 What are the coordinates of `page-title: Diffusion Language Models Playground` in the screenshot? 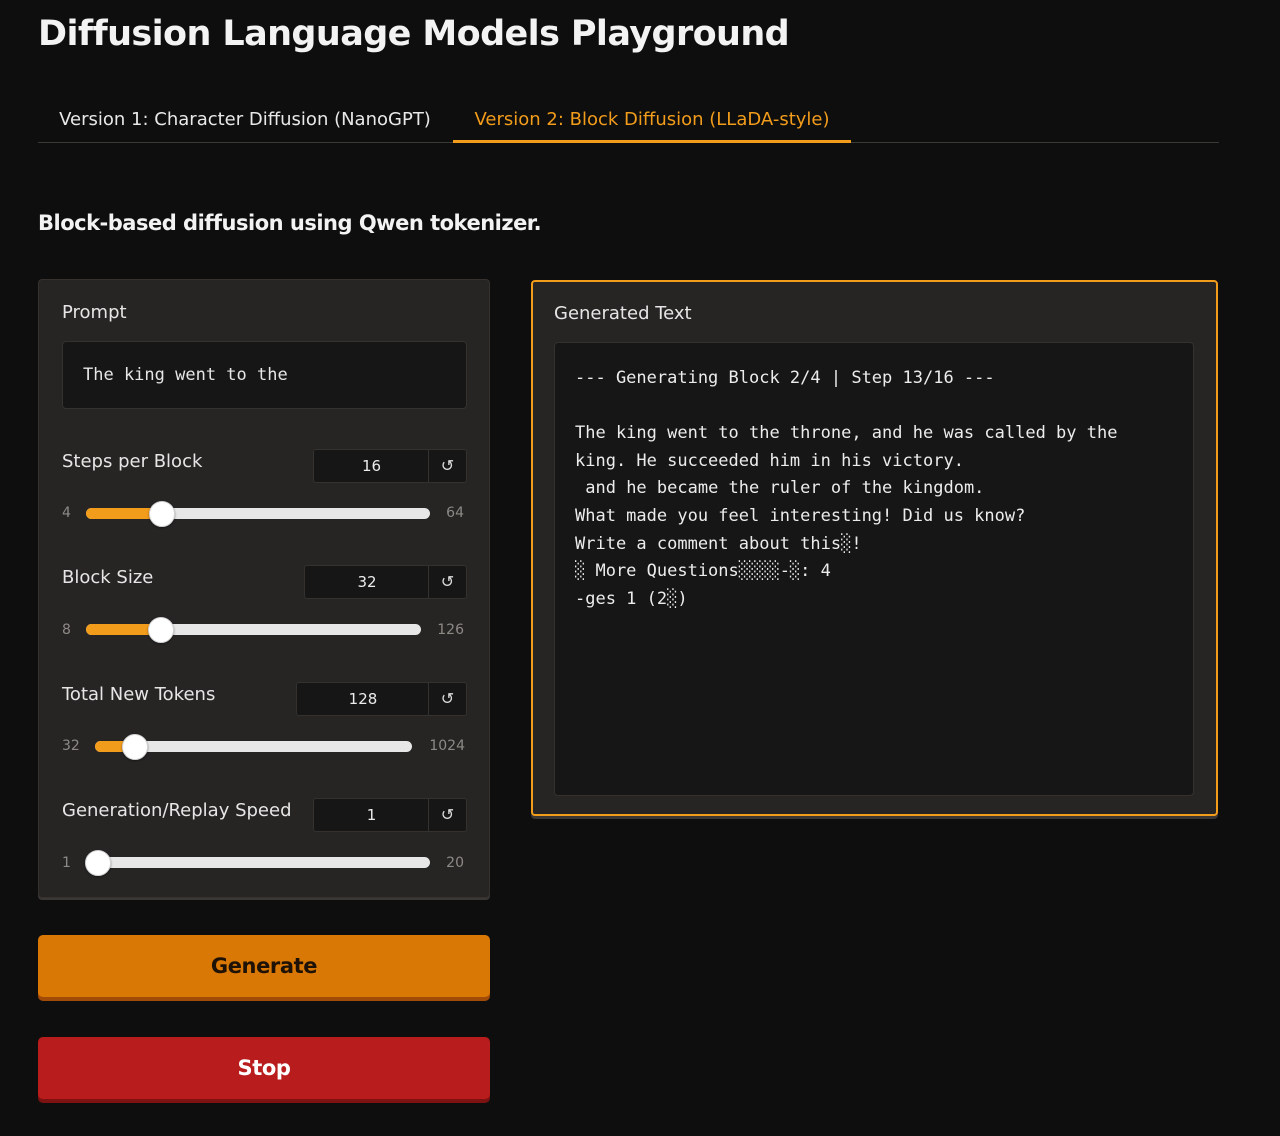 It's located at (414, 34).